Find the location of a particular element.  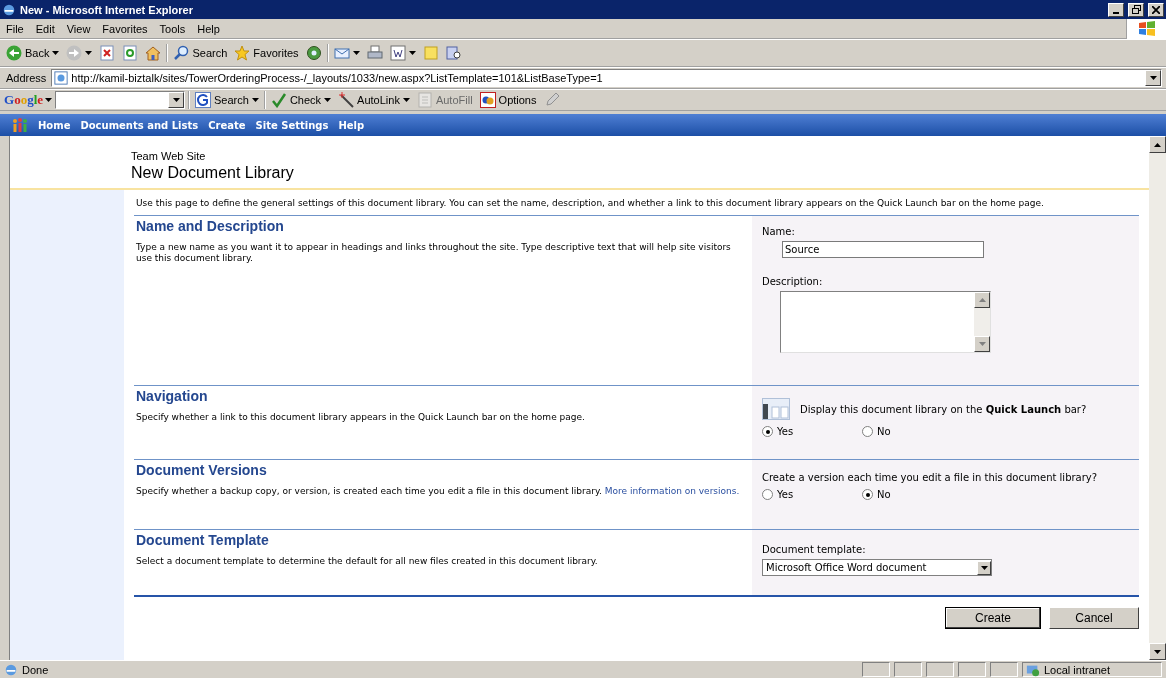

more-info-link: More information on versions. is located at coordinates (672, 491).